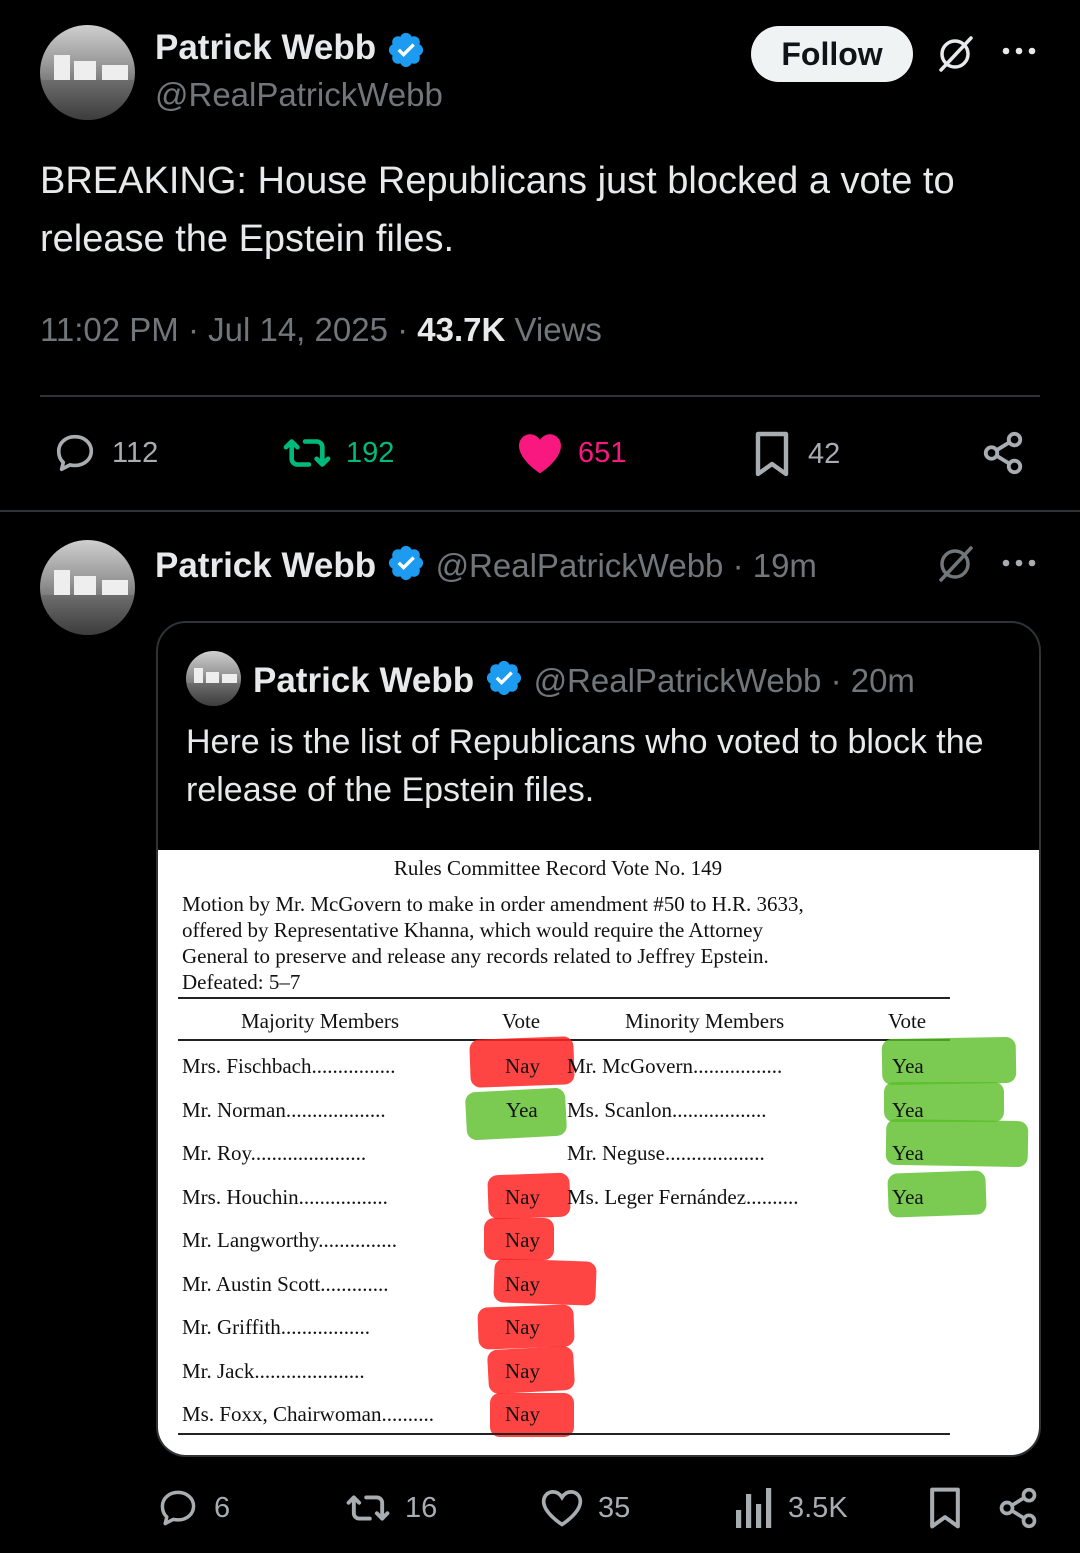 The width and height of the screenshot is (1080, 1553). What do you see at coordinates (228, 329) in the screenshot?
I see `timestamp-text: 11:02 PM · Jul 14, 2025 ·` at bounding box center [228, 329].